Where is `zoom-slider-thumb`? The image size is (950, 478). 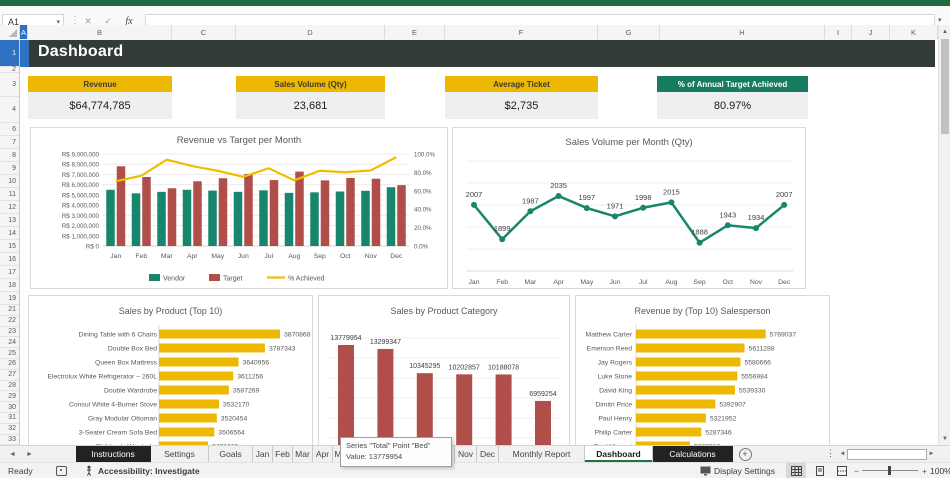 zoom-slider-thumb is located at coordinates (889, 470).